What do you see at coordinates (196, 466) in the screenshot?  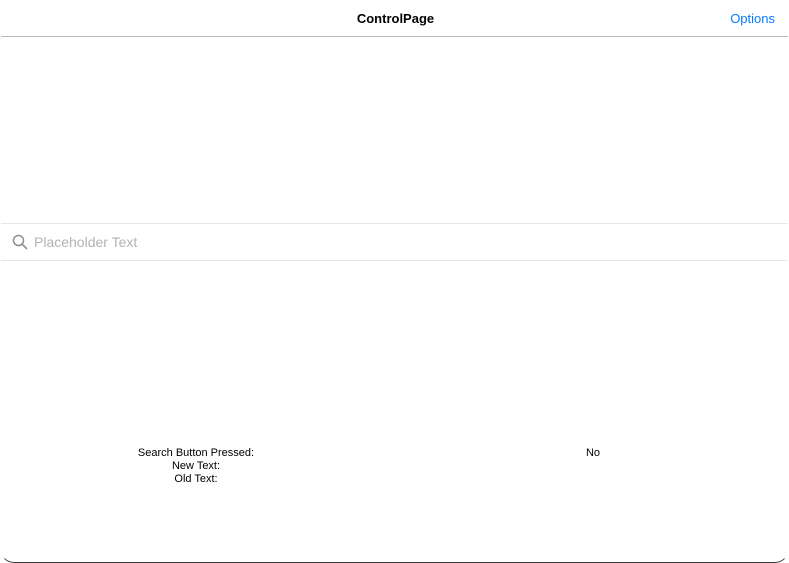 I see `new-text-label: New Text:` at bounding box center [196, 466].